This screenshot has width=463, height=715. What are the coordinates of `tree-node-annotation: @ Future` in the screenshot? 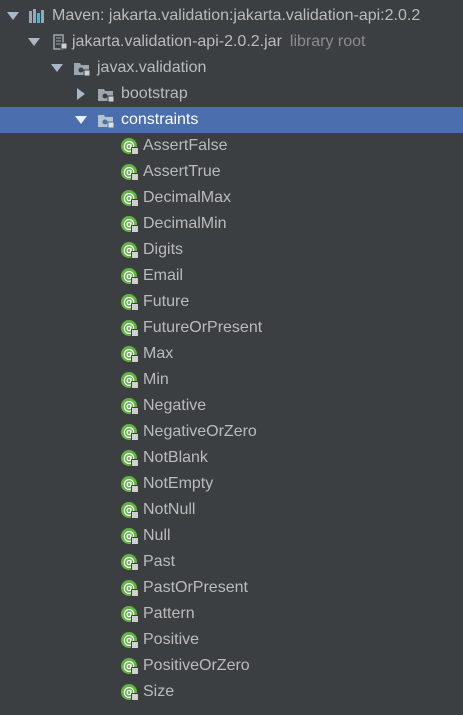 It's located at (231, 302).